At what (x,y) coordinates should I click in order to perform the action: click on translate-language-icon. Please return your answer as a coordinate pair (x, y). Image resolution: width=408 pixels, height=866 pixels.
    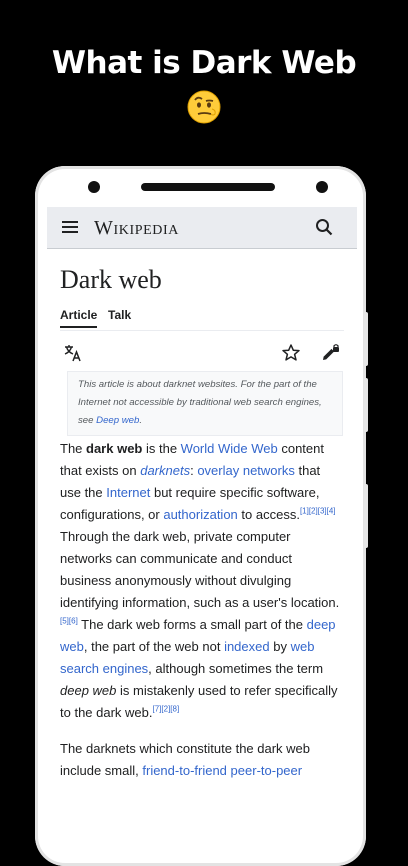
    Looking at the image, I should click on (73, 353).